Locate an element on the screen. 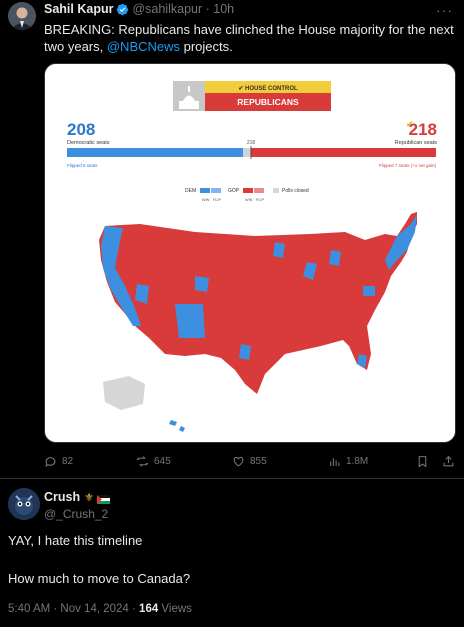  divider is located at coordinates (232, 478).